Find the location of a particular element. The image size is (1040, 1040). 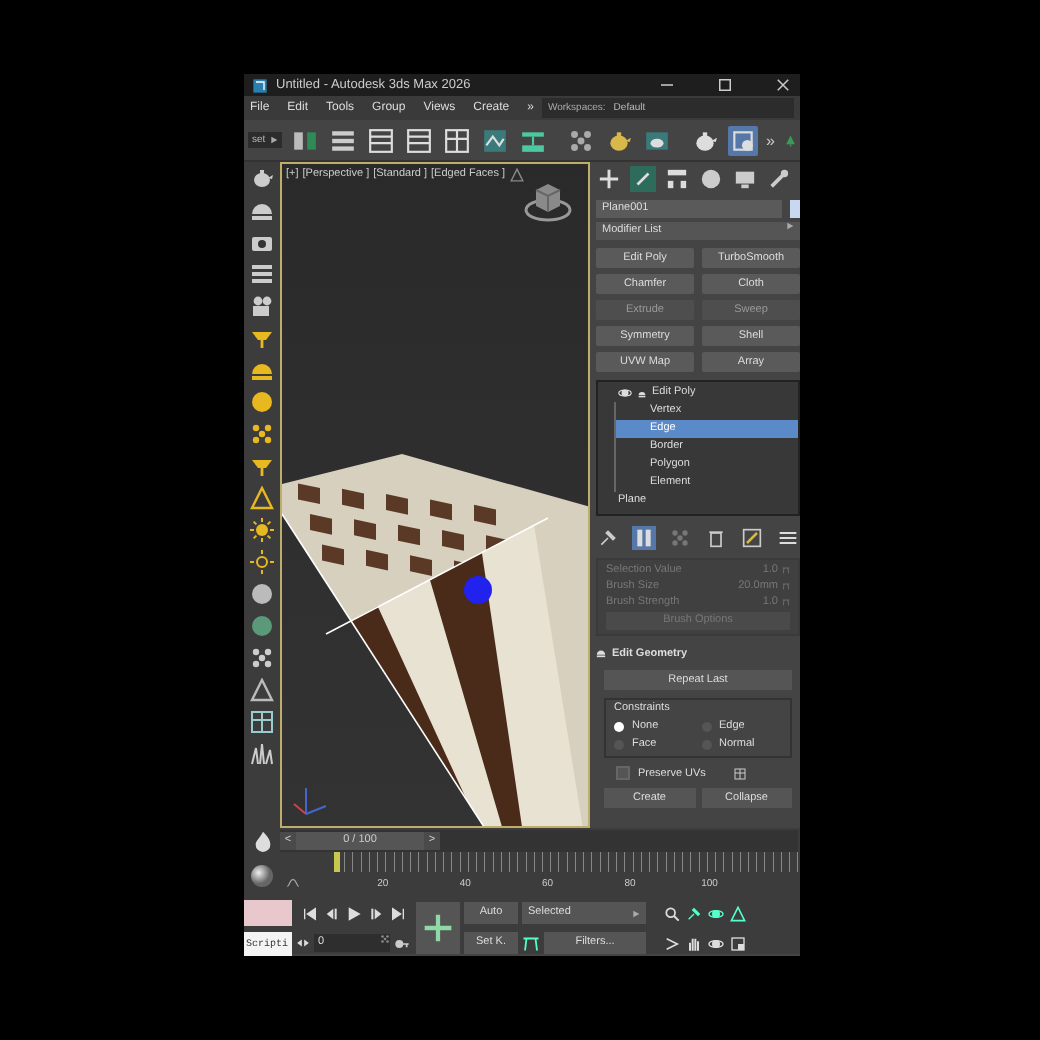

utilities-icon is located at coordinates (779, 179).